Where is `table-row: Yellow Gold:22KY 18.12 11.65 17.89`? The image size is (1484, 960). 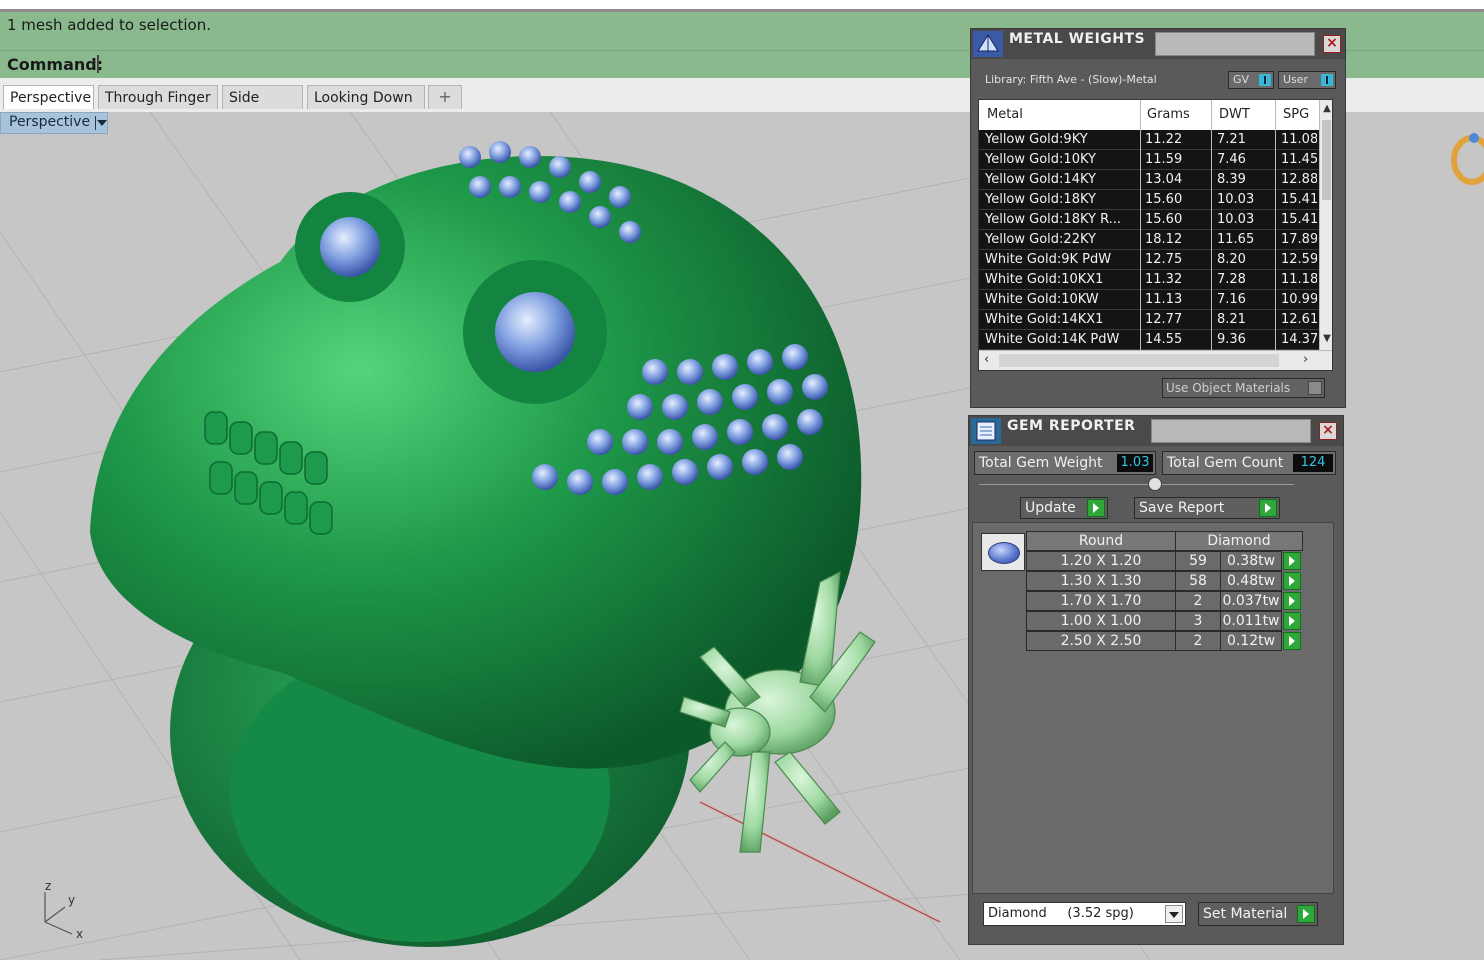
table-row: Yellow Gold:22KY 18.12 11.65 17.89 is located at coordinates (1149, 240).